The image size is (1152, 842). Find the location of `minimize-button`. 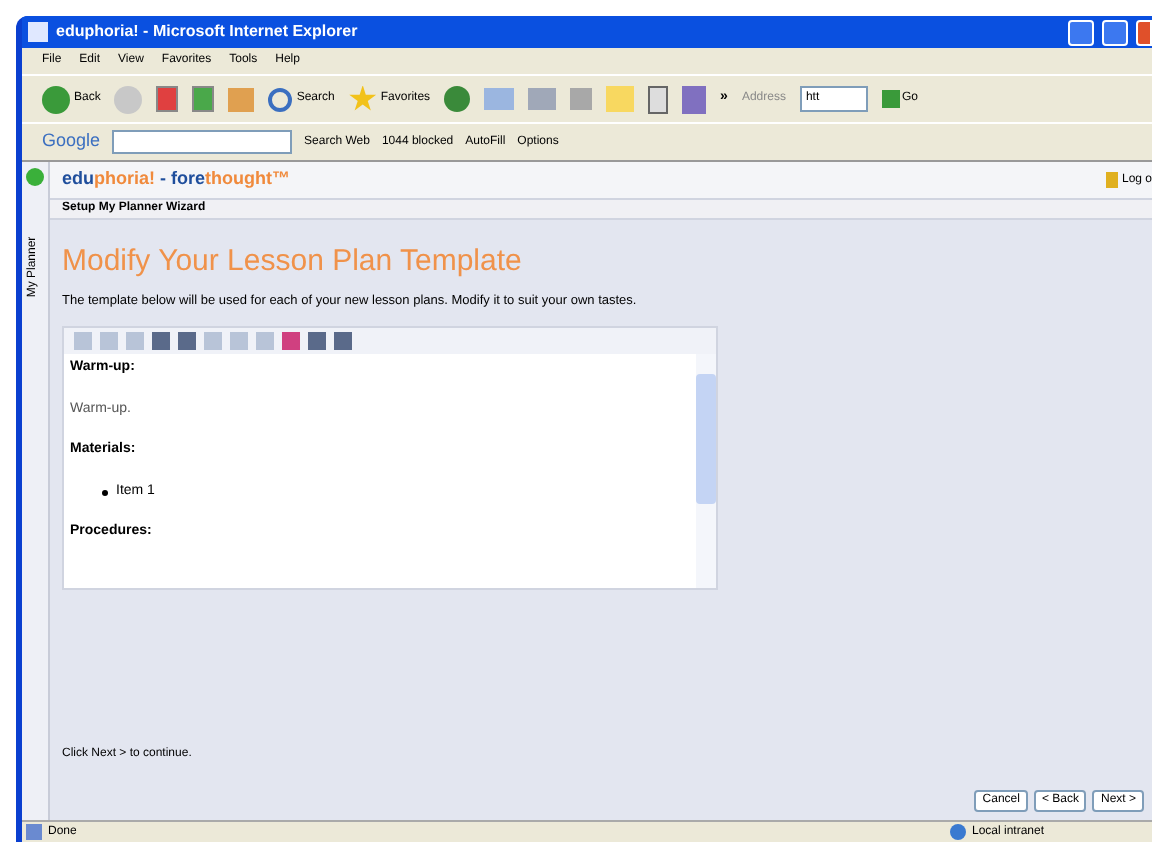

minimize-button is located at coordinates (1081, 32).